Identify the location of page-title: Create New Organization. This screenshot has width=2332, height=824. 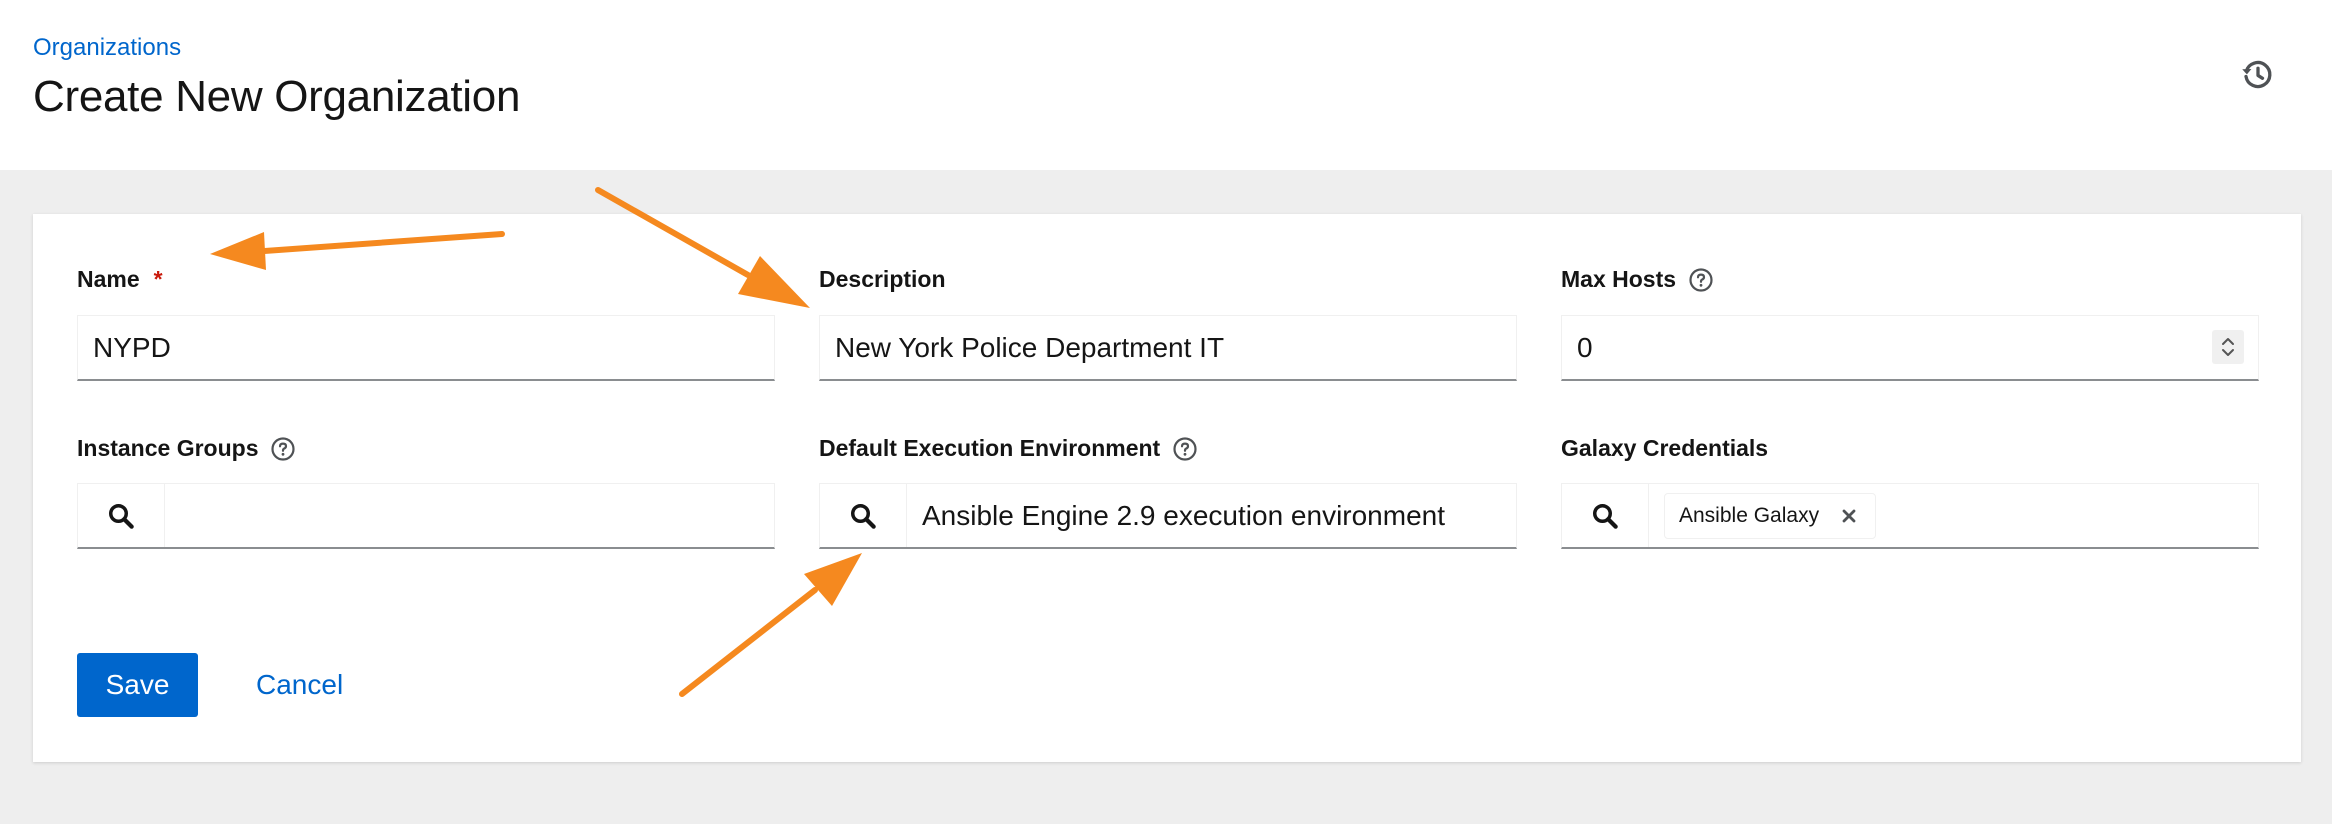
(277, 96).